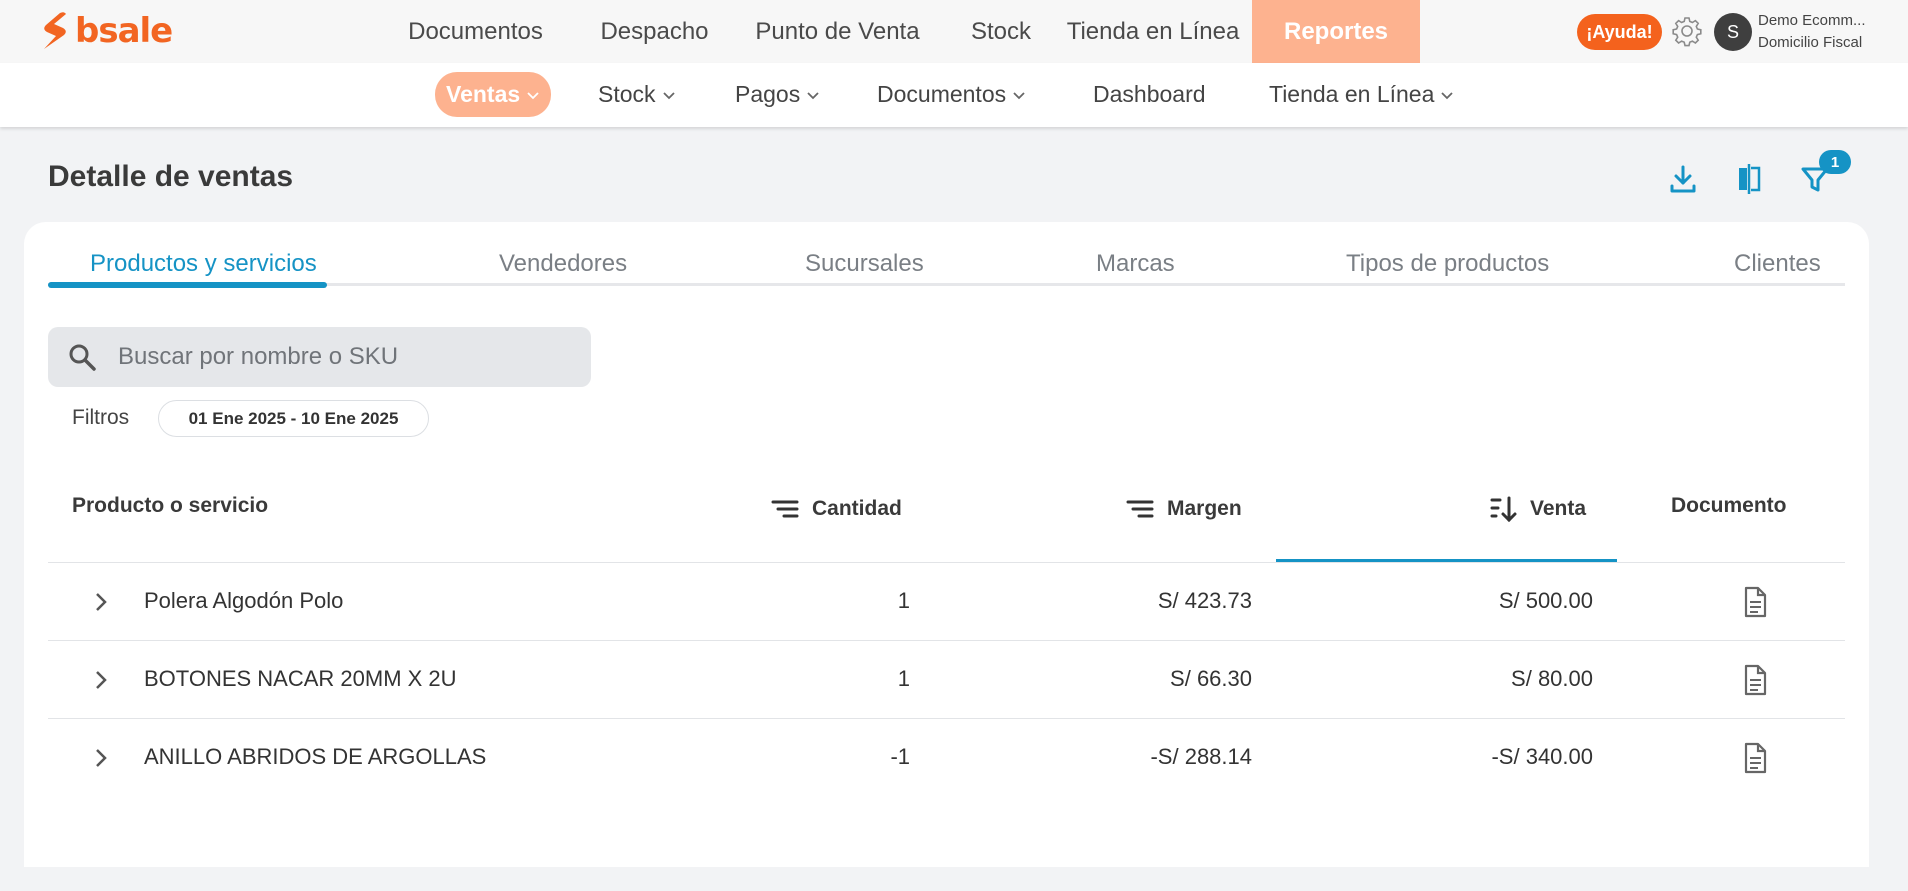 This screenshot has width=1908, height=891. I want to click on tab-clientes: Clientes, so click(1777, 264).